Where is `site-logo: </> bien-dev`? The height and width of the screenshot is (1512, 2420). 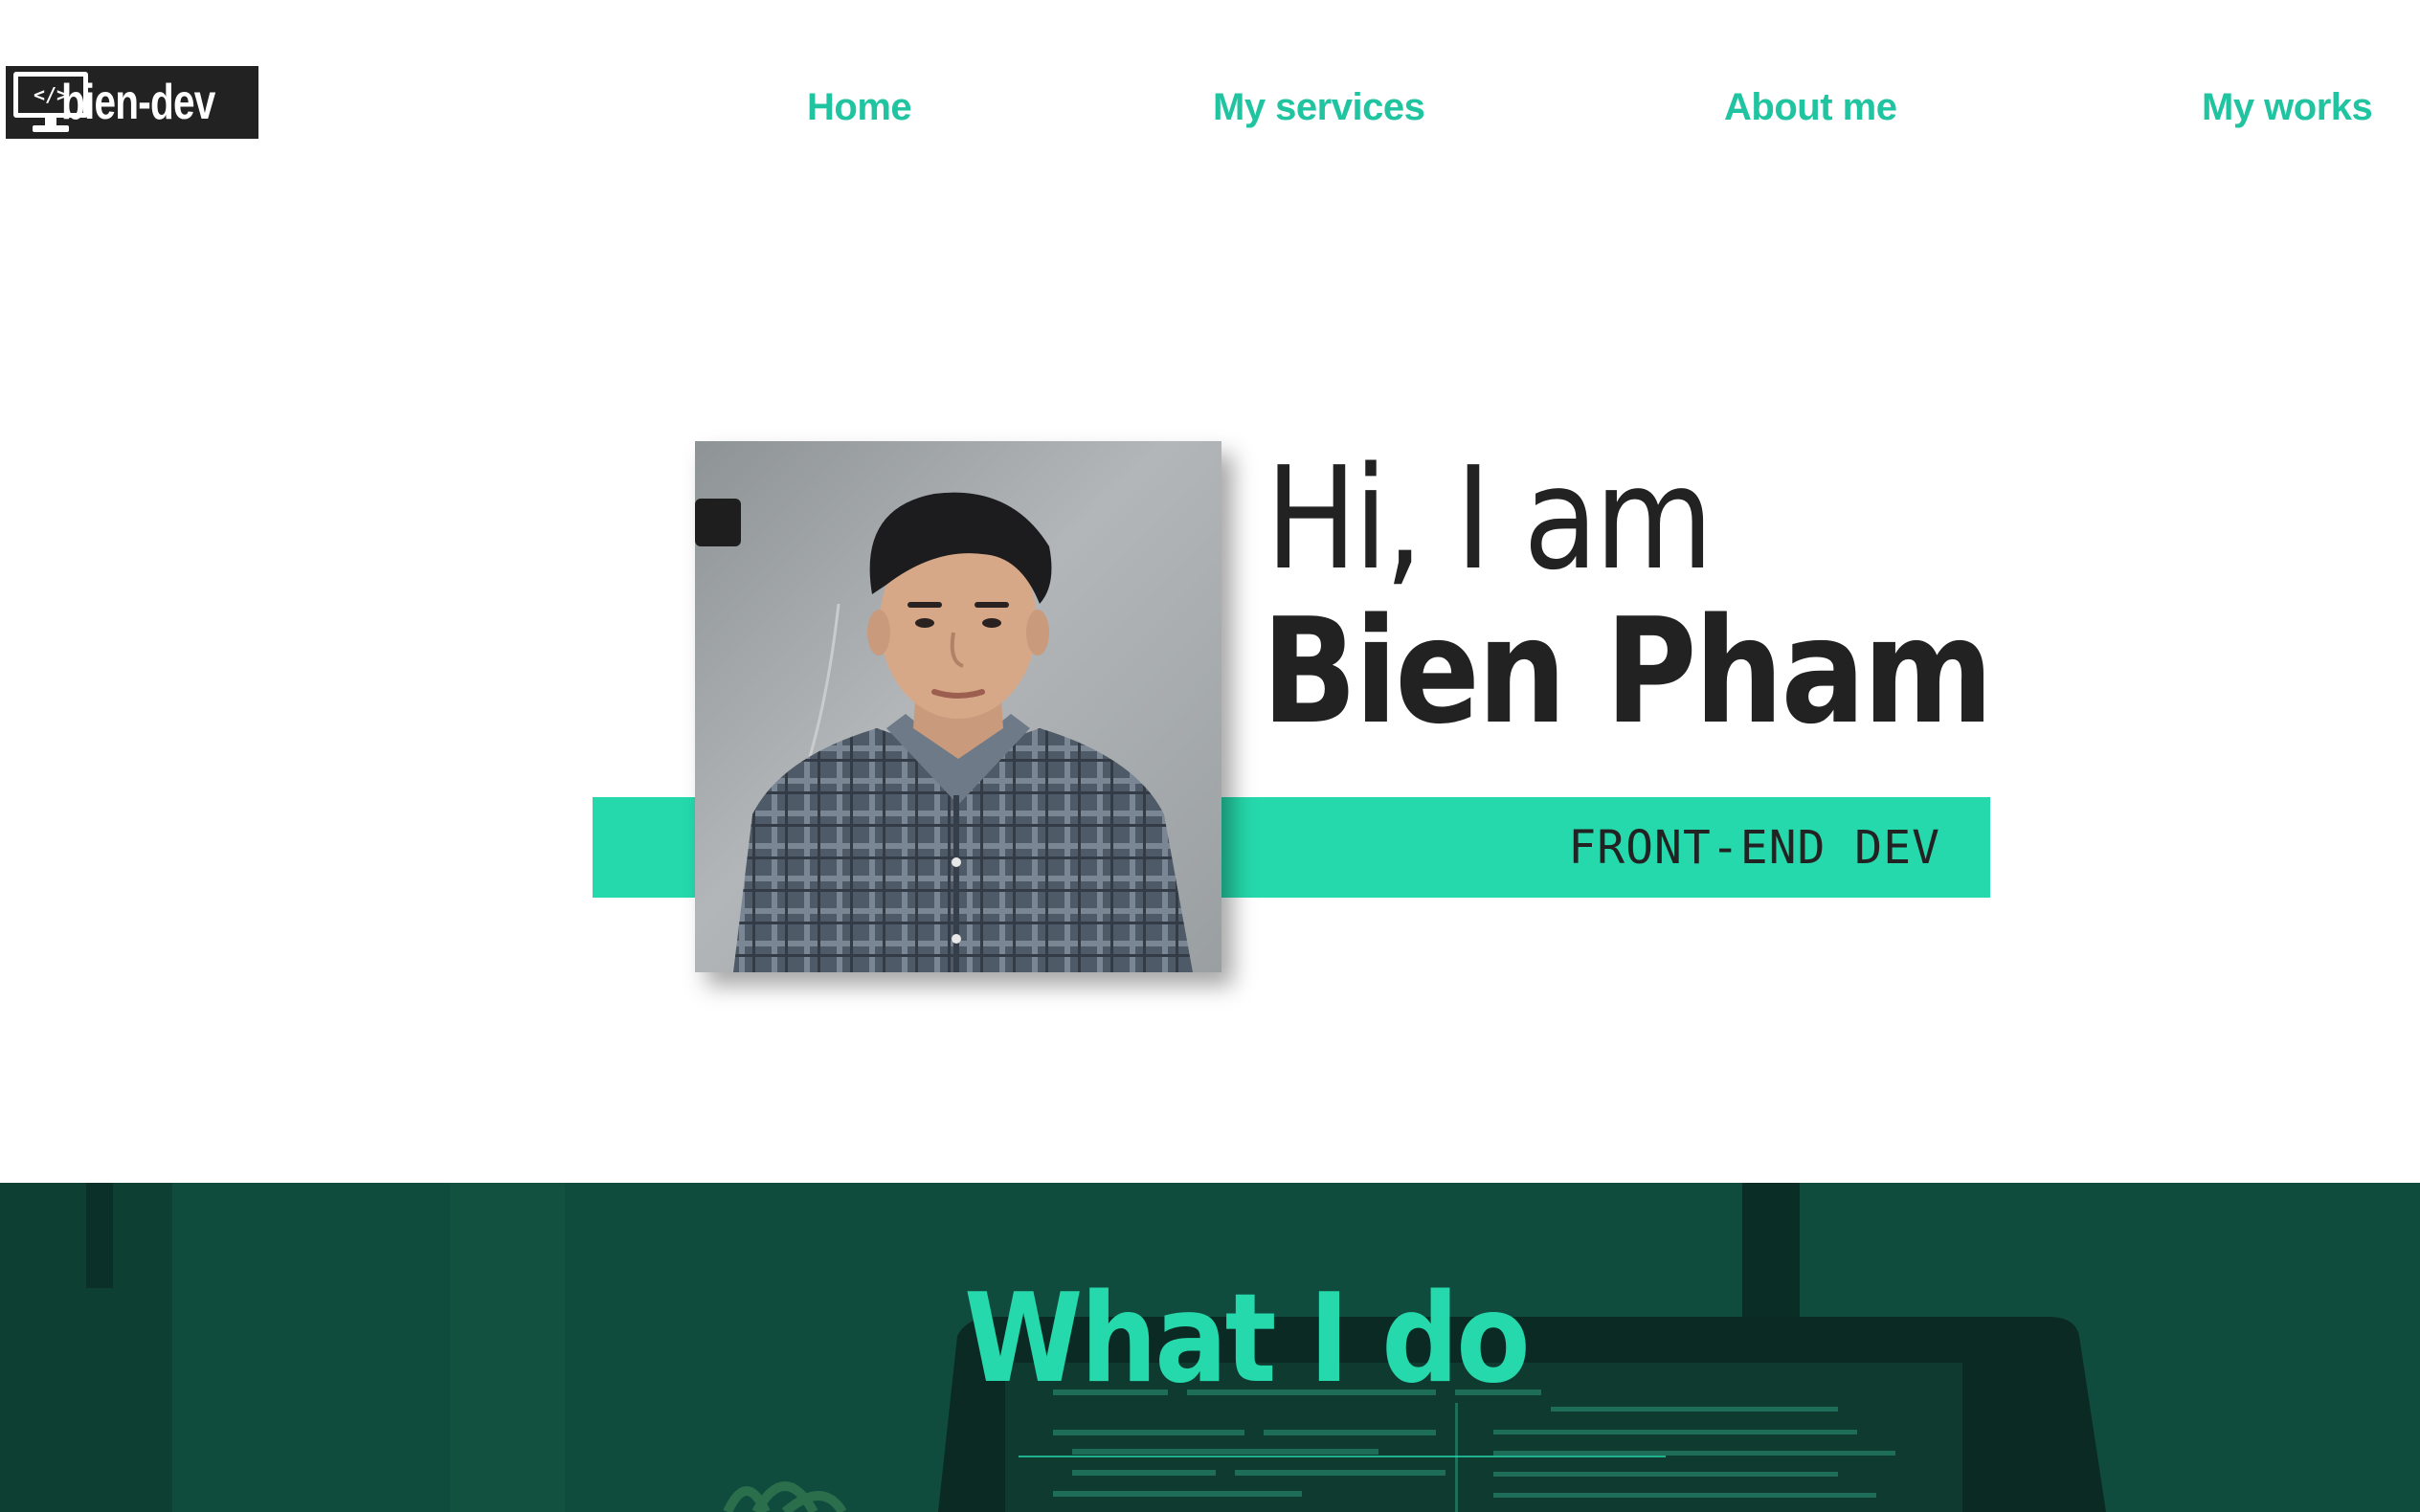 site-logo: </> bien-dev is located at coordinates (132, 102).